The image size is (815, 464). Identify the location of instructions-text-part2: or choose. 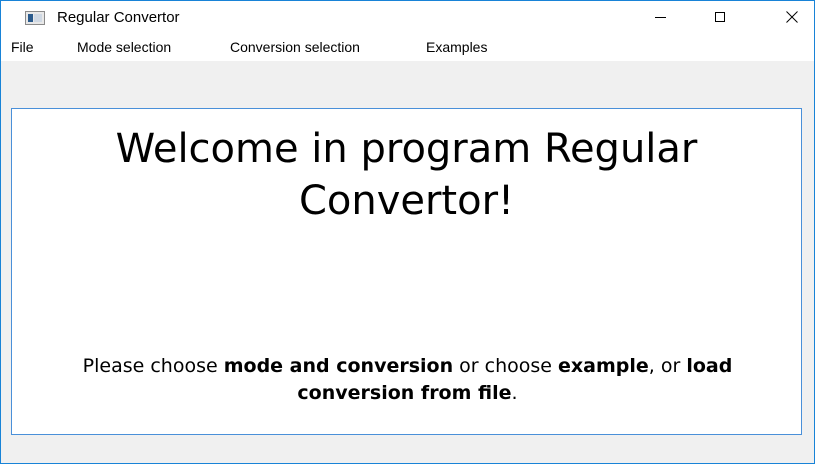
(506, 366).